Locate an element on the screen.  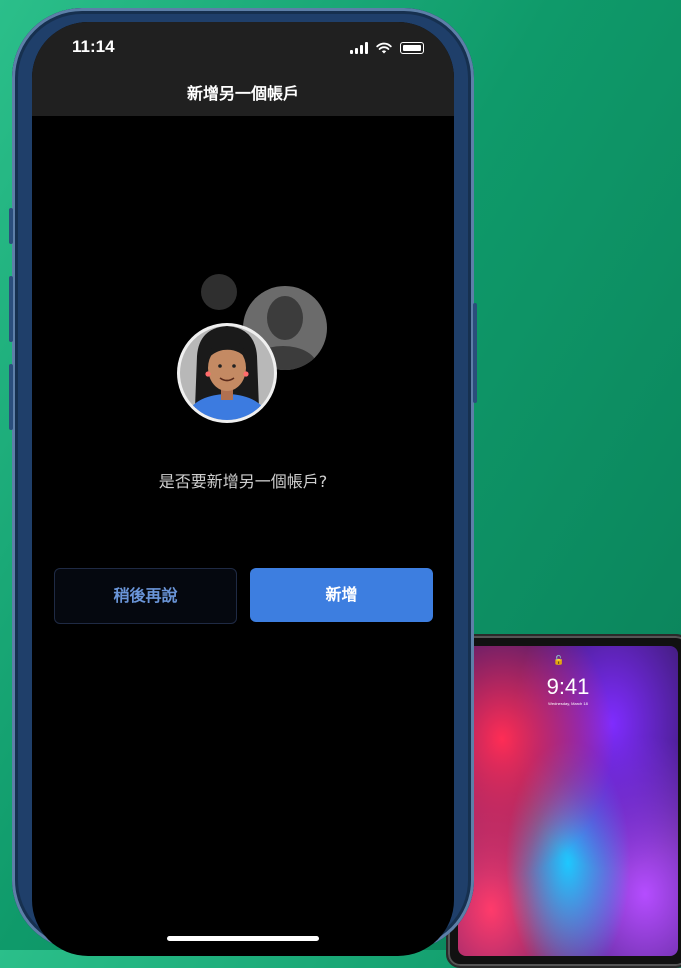
ipad-clock: 9:41 is located at coordinates (568, 686).